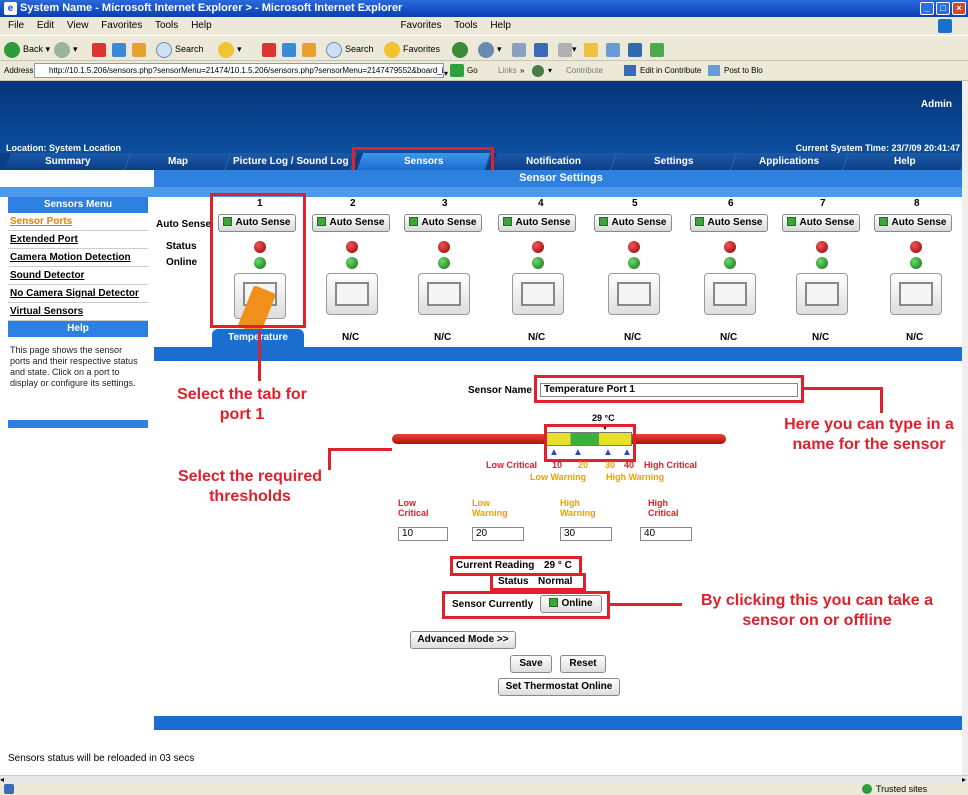  I want to click on star-icon, so click(226, 49).